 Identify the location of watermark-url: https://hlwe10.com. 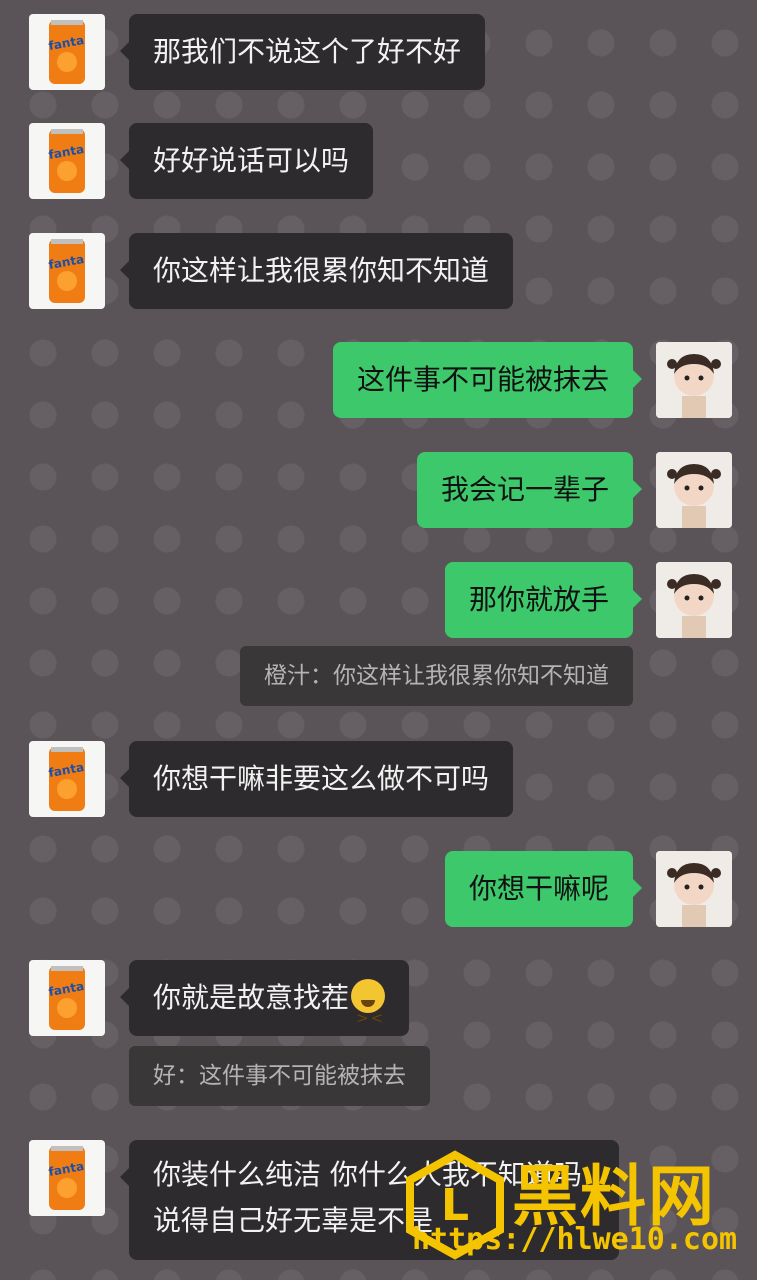
(575, 1239).